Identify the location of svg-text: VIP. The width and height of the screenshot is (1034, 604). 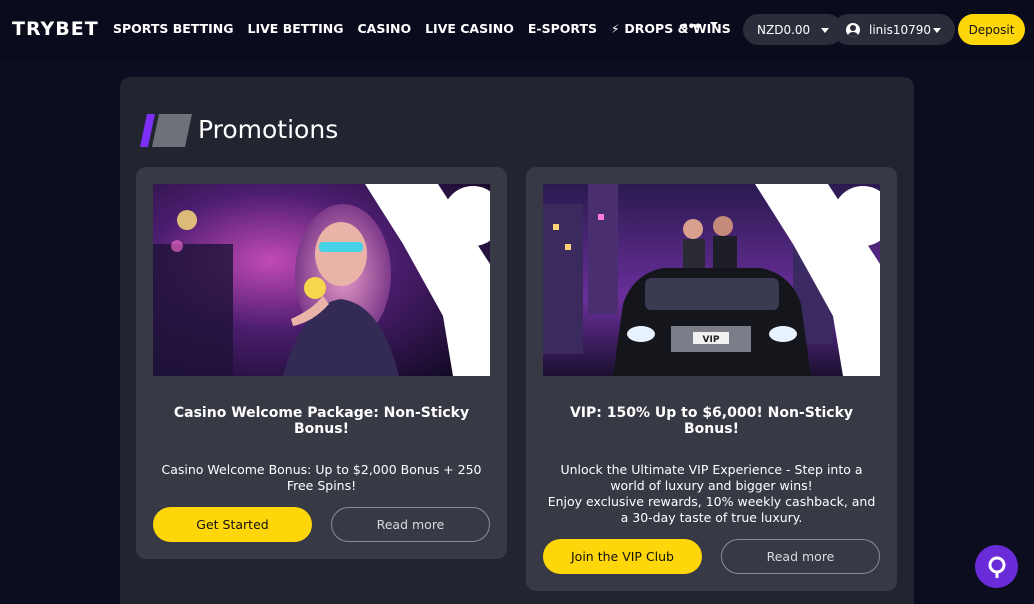
(711, 340).